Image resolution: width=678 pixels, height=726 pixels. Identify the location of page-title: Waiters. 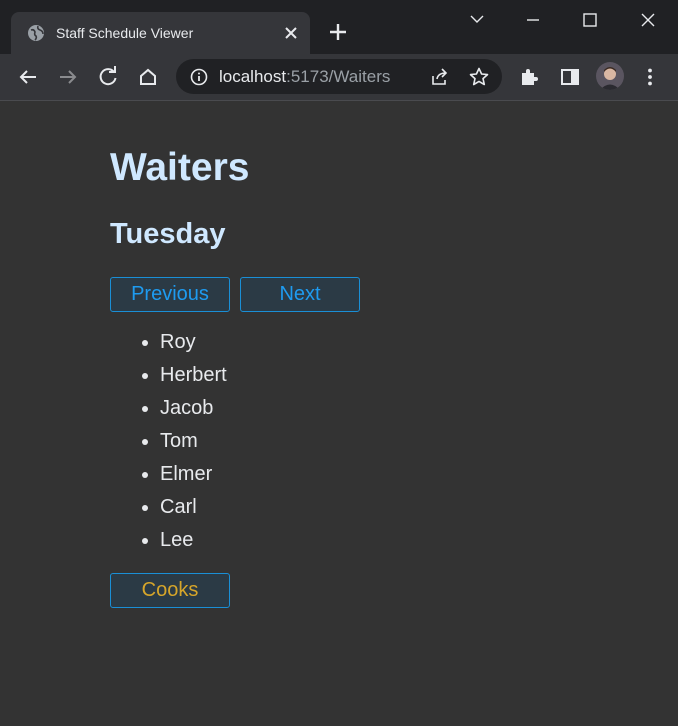
(180, 167).